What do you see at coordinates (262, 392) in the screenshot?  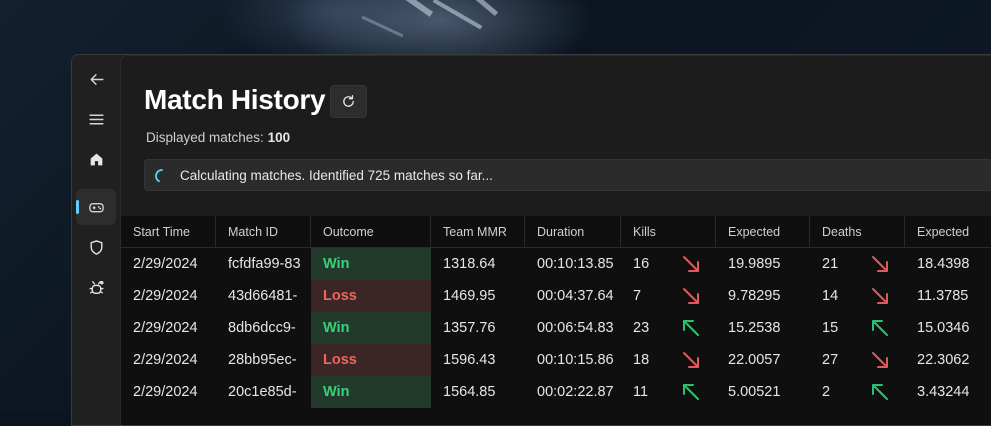 I see `cell-match-id: 20c1e85d-` at bounding box center [262, 392].